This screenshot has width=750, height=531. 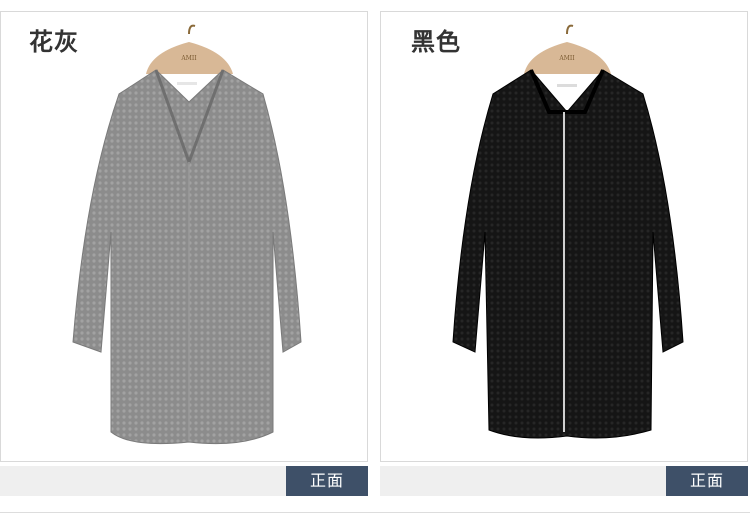 What do you see at coordinates (564, 481) in the screenshot?
I see `view-bar-black: 正面` at bounding box center [564, 481].